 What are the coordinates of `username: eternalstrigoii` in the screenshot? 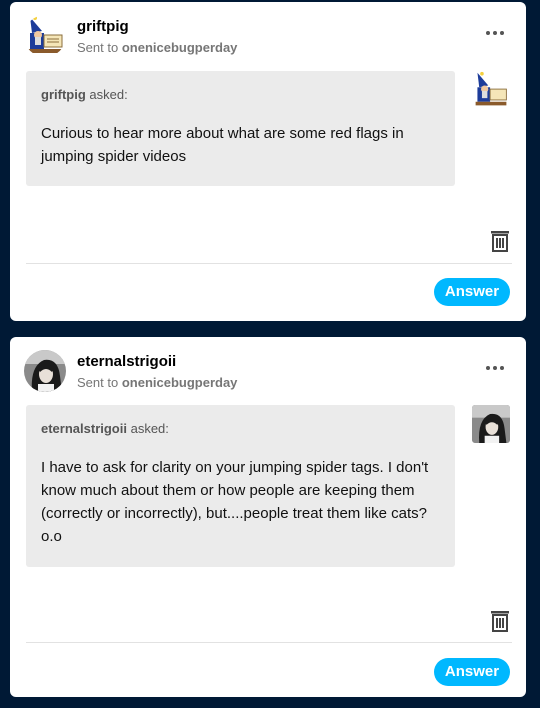 It's located at (126, 361).